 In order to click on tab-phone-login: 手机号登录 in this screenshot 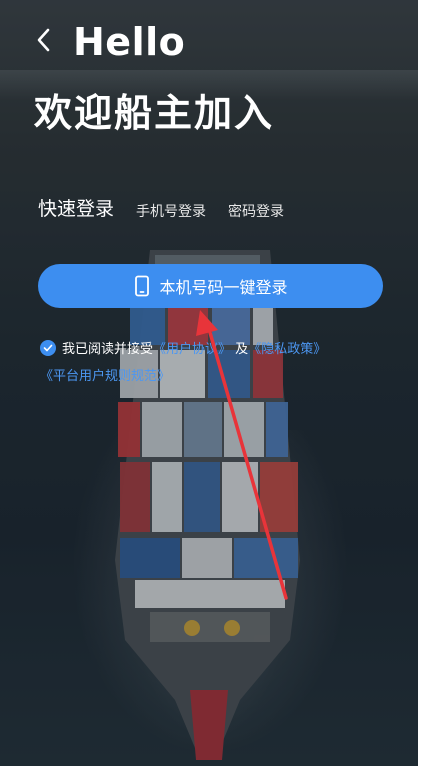, I will do `click(171, 211)`.